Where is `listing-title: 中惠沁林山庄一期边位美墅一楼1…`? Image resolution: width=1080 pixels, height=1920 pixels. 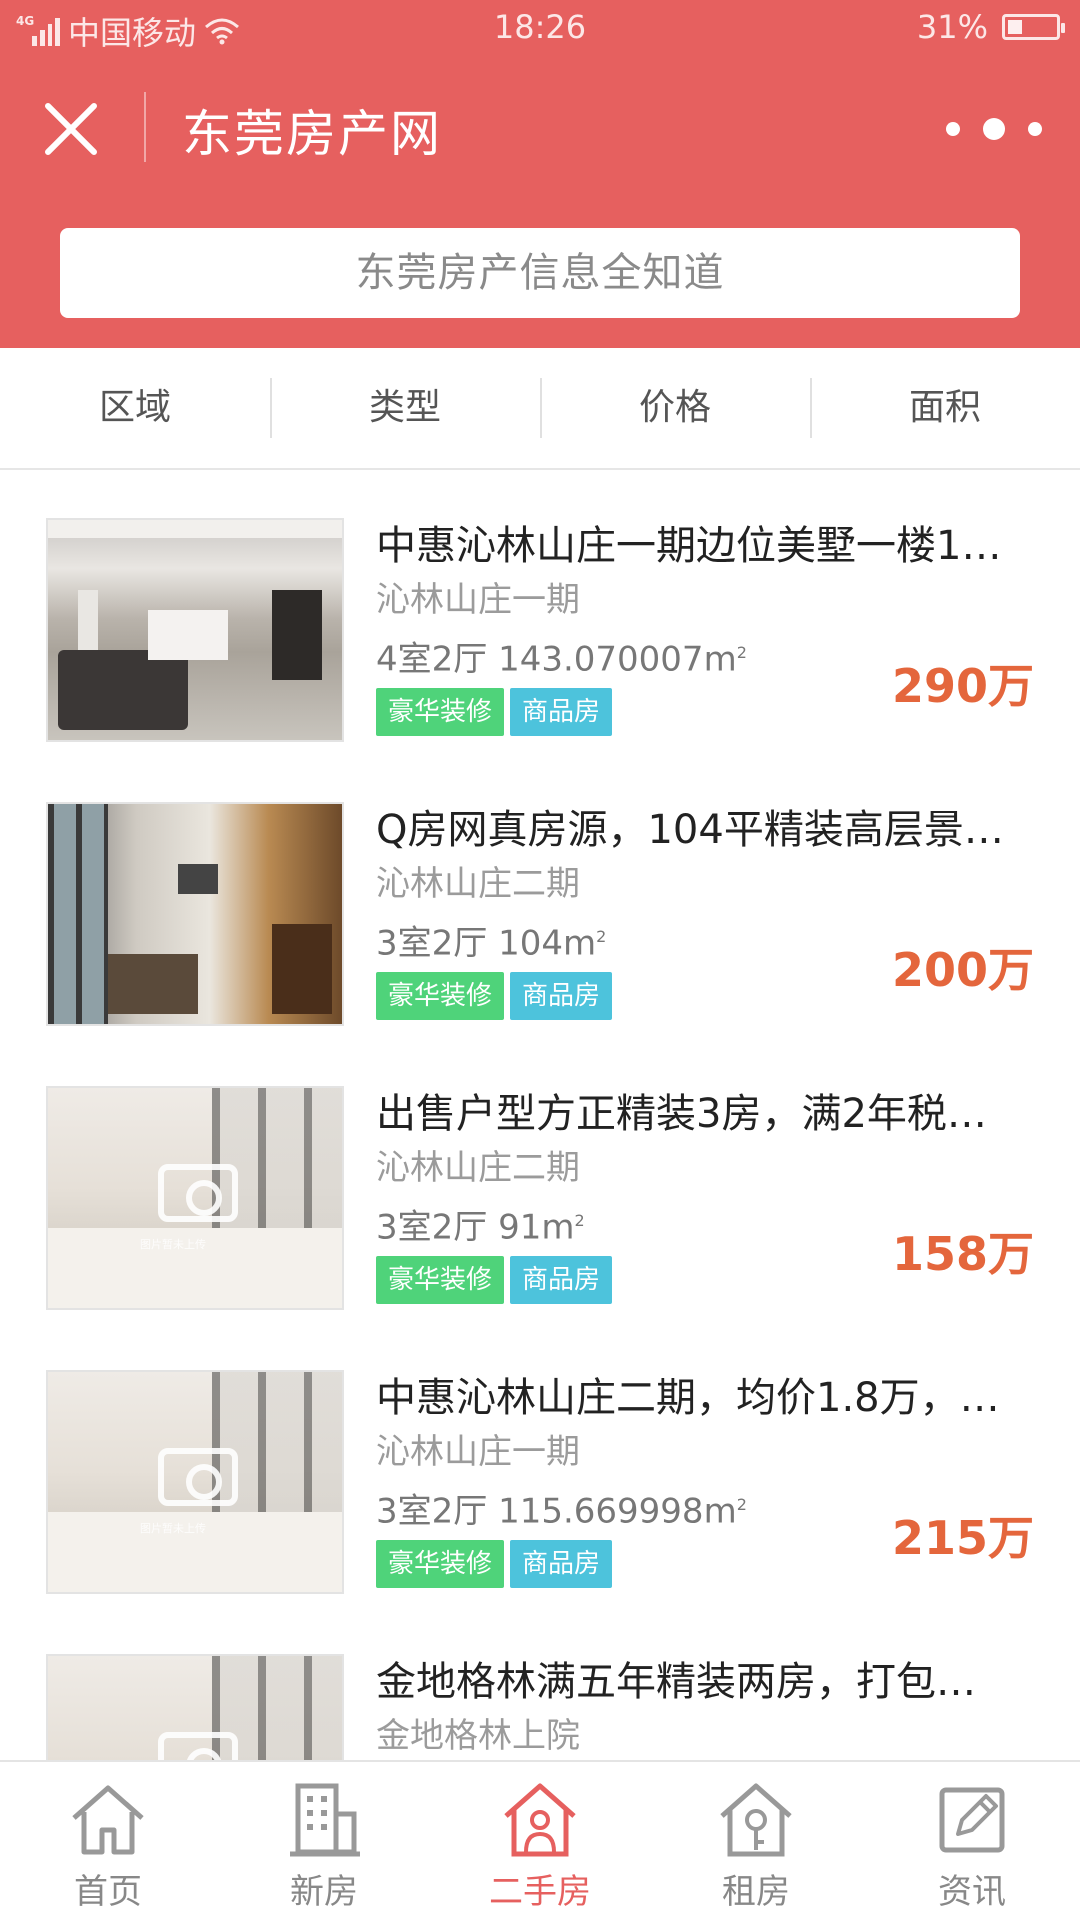
listing-title: 中惠沁林山庄一期边位美墅一楼1… is located at coordinates (689, 546).